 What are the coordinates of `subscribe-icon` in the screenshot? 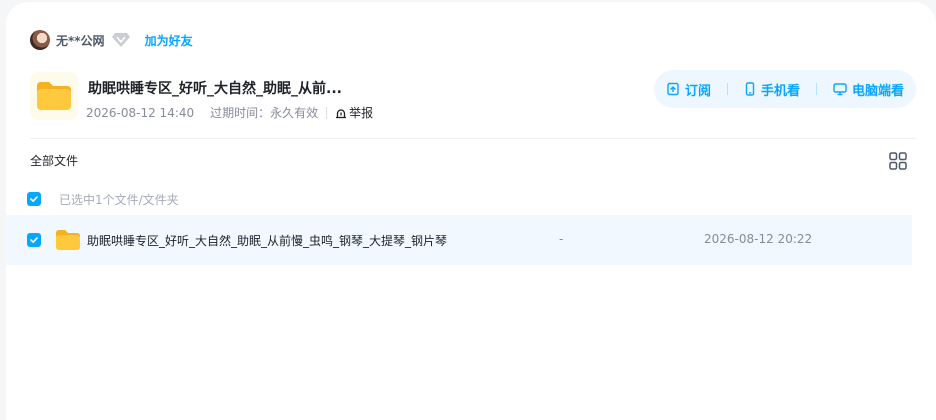 It's located at (673, 89).